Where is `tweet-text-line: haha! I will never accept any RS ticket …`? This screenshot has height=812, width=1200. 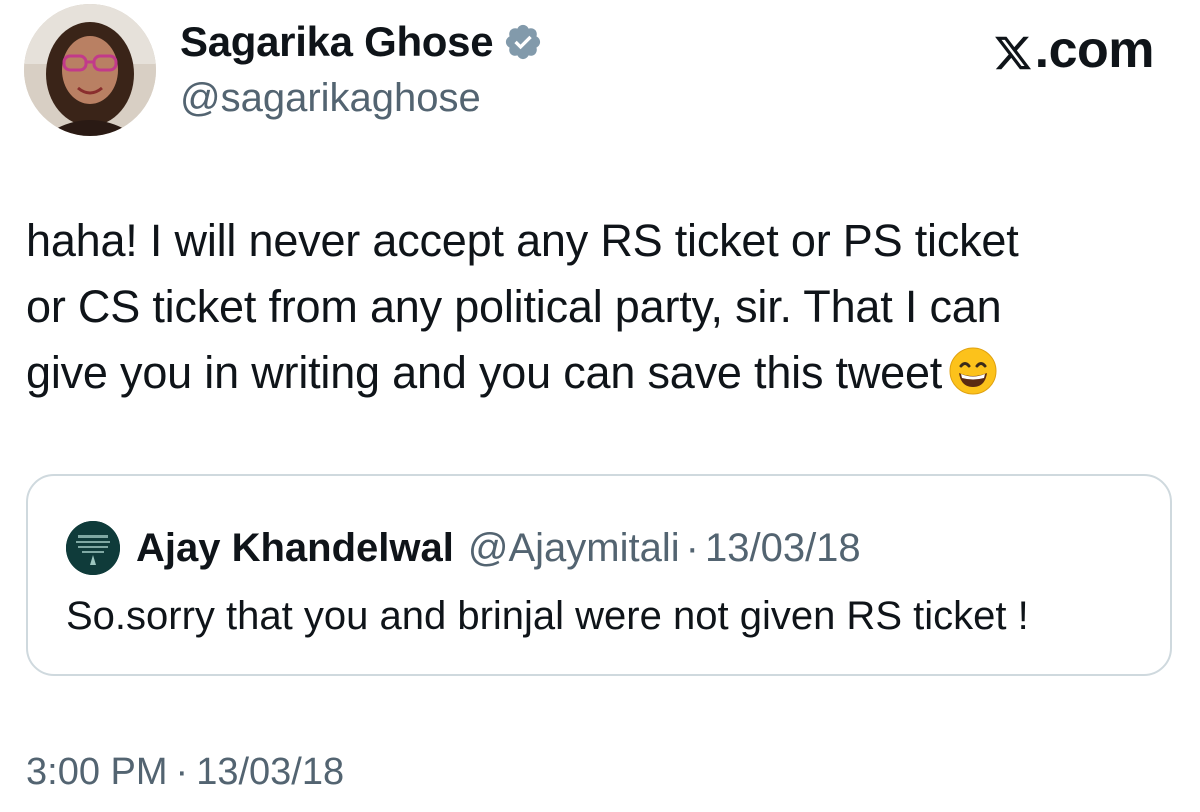 tweet-text-line: haha! I will never accept any RS ticket … is located at coordinates (522, 240).